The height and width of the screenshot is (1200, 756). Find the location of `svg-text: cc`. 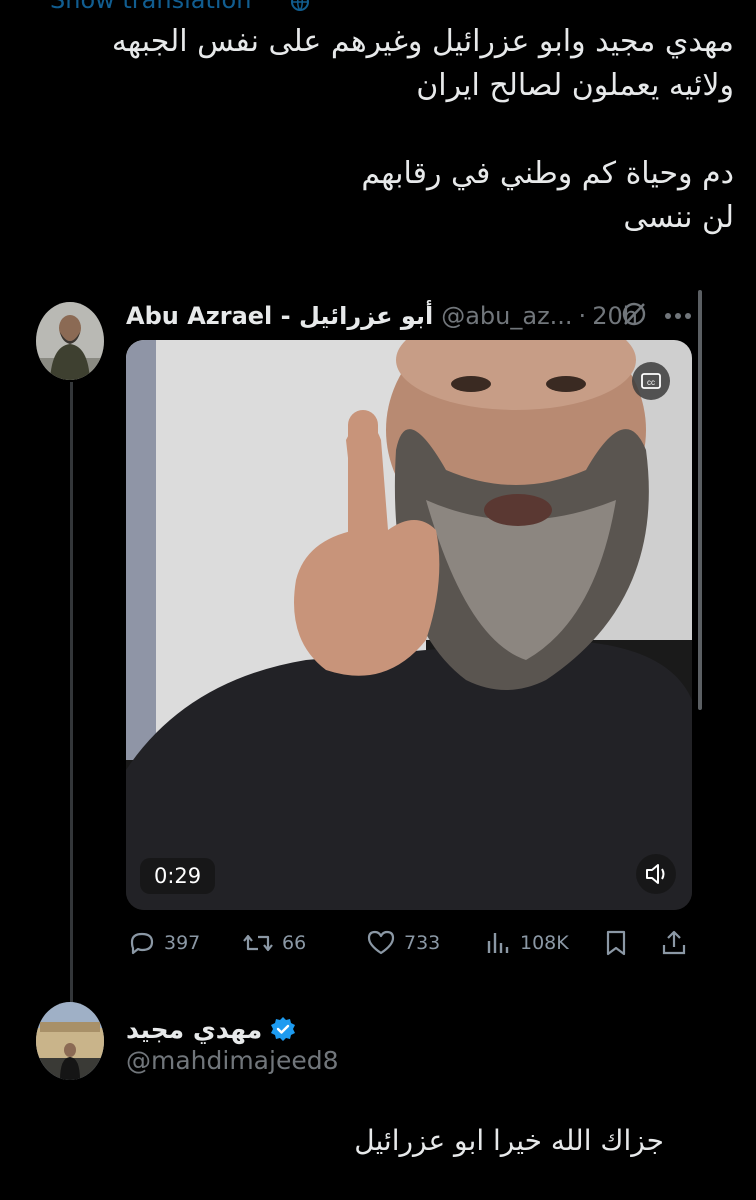

svg-text: cc is located at coordinates (651, 382).